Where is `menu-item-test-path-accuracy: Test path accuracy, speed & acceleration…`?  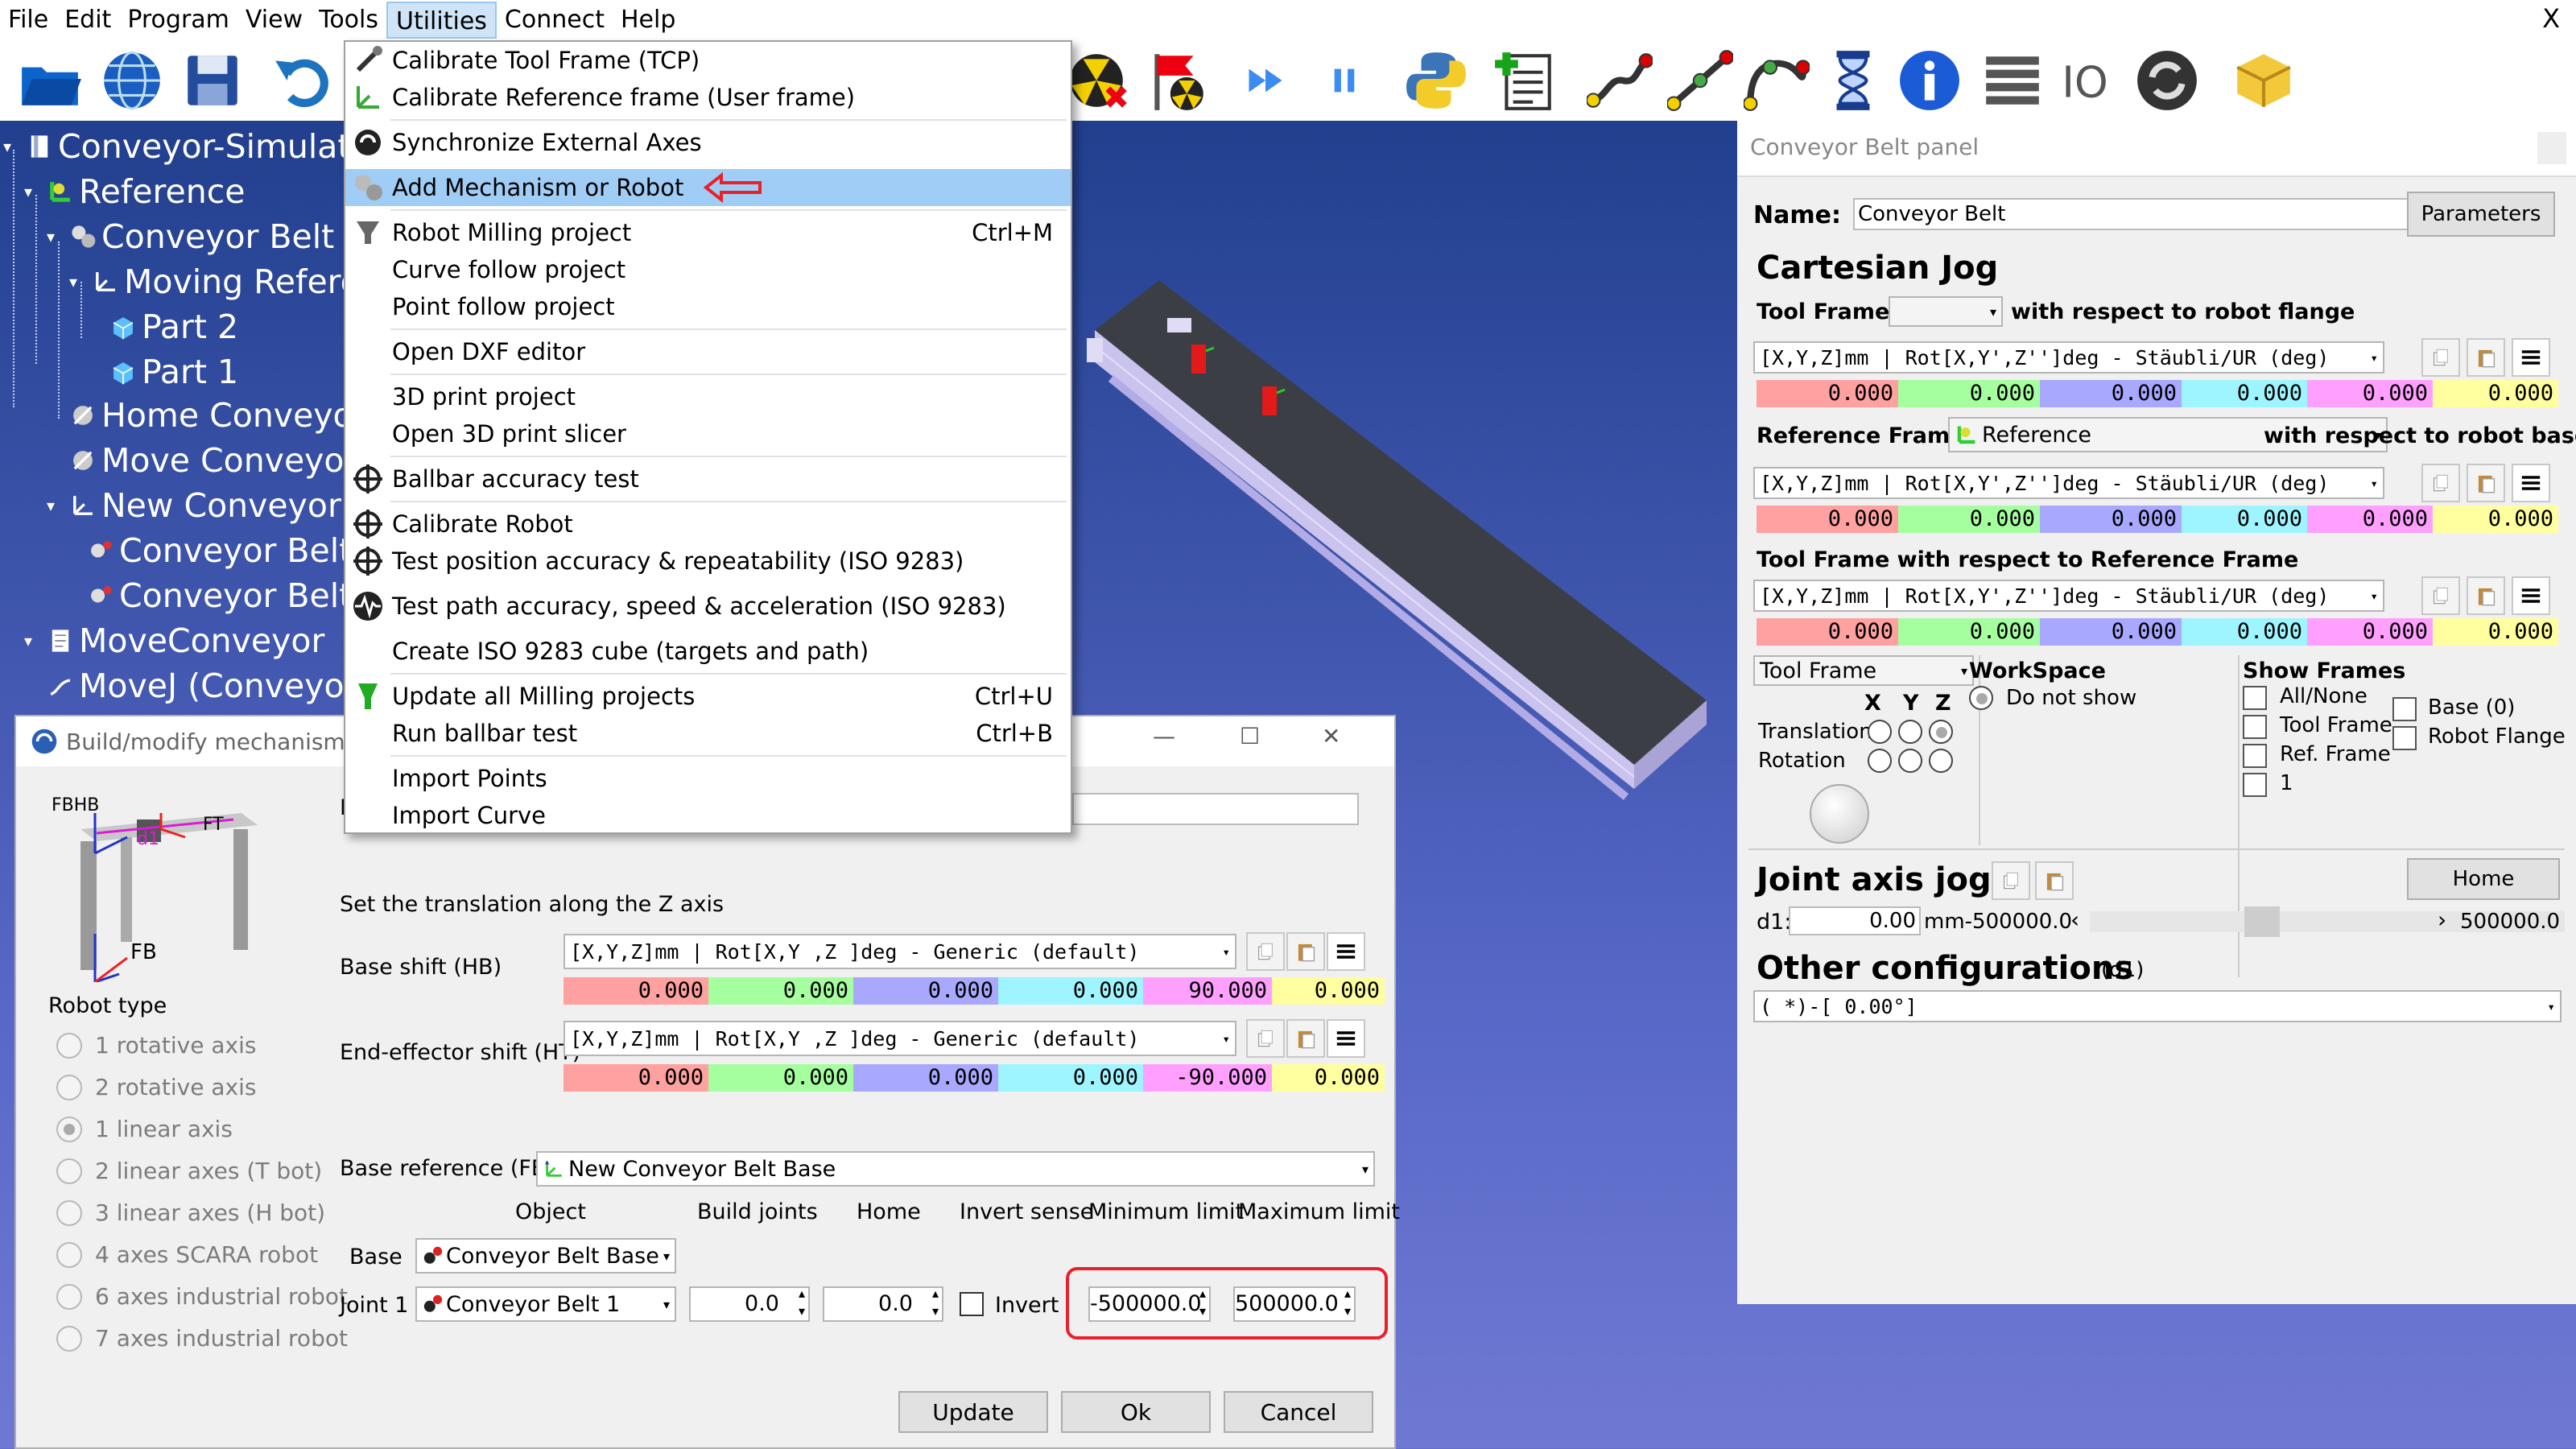
menu-item-test-path-accuracy: Test path accuracy, speed & acceleration… is located at coordinates (708, 606).